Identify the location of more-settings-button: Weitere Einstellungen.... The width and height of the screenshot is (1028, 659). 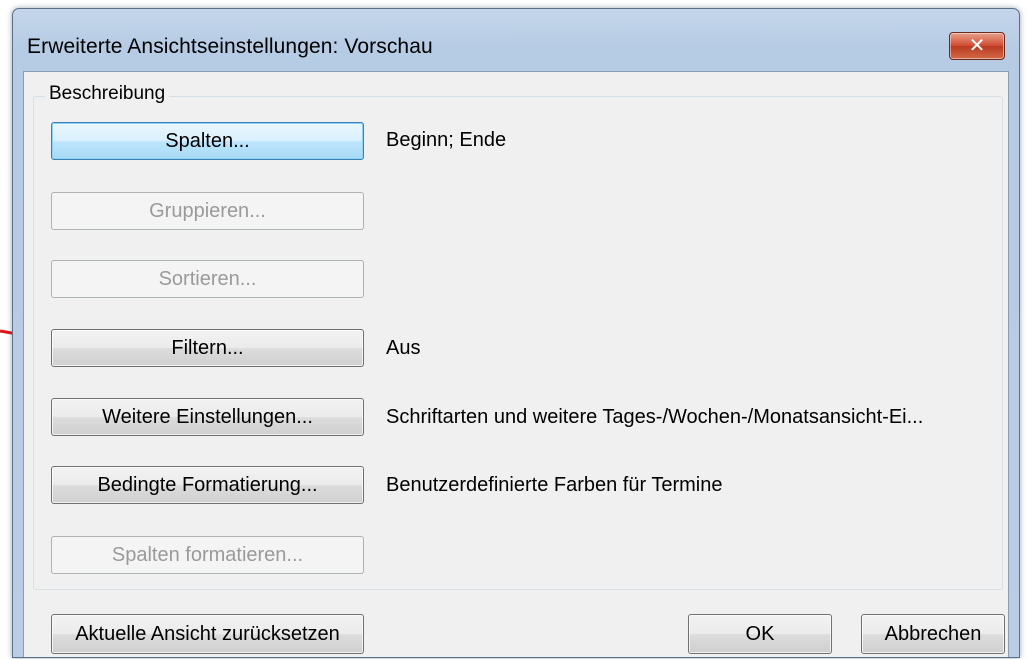
(207, 417).